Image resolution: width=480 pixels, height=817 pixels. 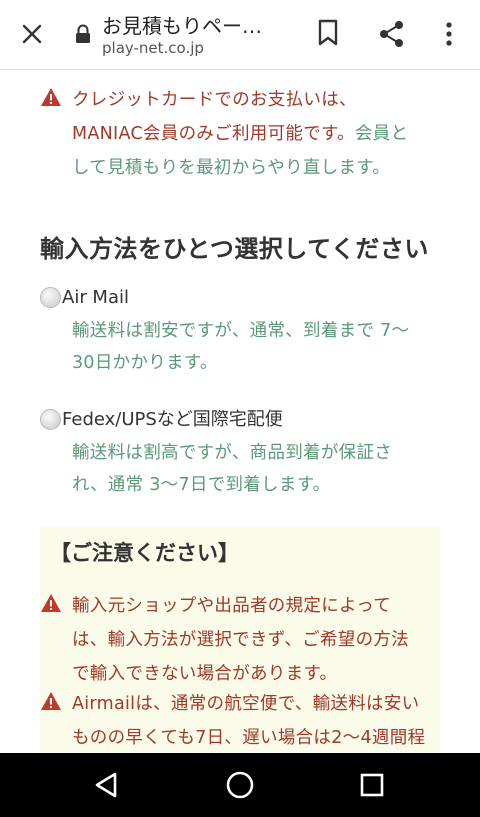 I want to click on page-url: play-net.co.jp, so click(x=153, y=48).